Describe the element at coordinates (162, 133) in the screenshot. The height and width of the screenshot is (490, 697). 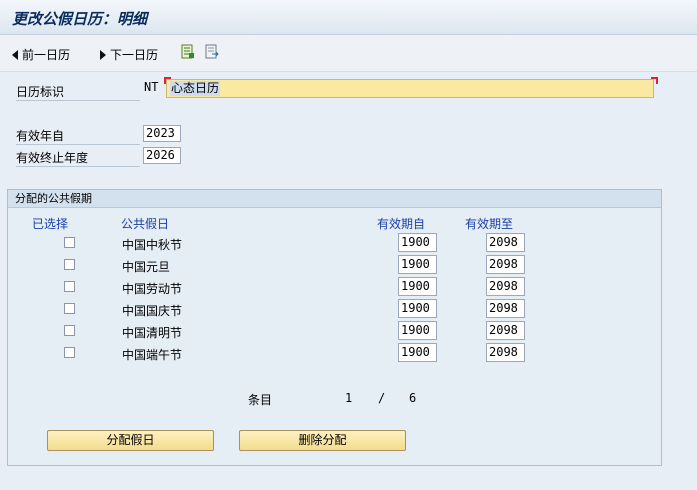
I see `valid-from-field: 2023` at that location.